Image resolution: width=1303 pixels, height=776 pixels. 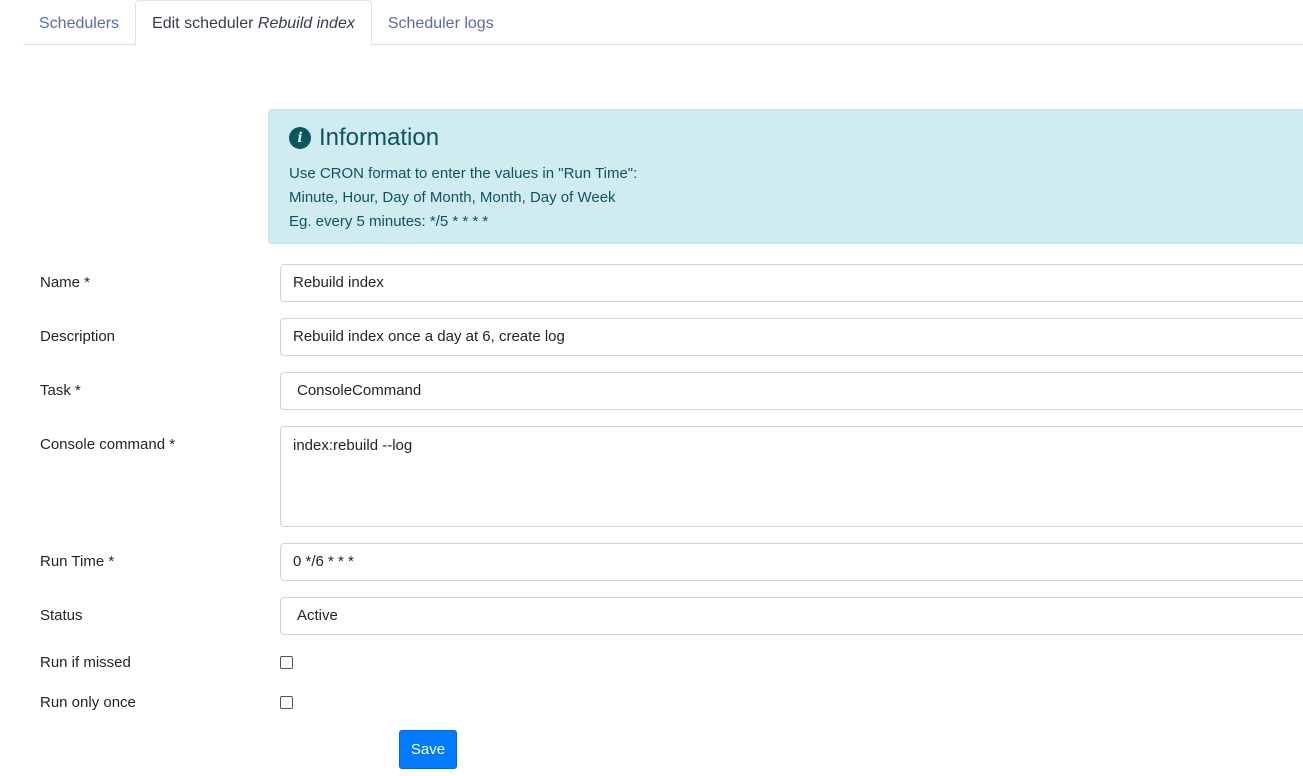 I want to click on tab-scheduler-logs: Scheduler logs, so click(x=441, y=22).